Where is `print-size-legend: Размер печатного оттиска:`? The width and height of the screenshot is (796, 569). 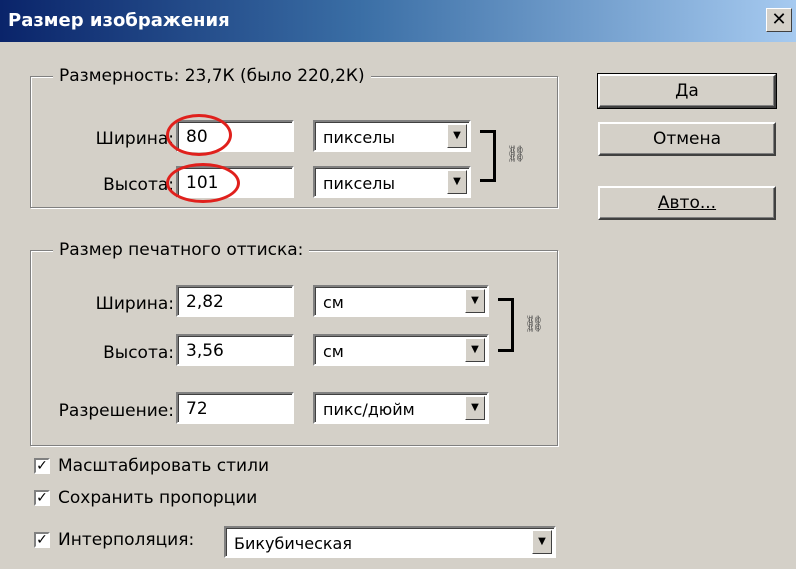 print-size-legend: Размер печатного оттиска: is located at coordinates (181, 250).